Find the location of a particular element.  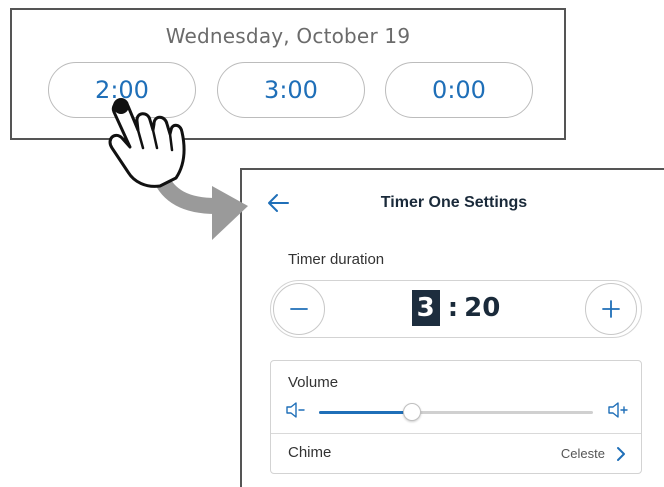

transition-arrow-icon is located at coordinates (200, 206).